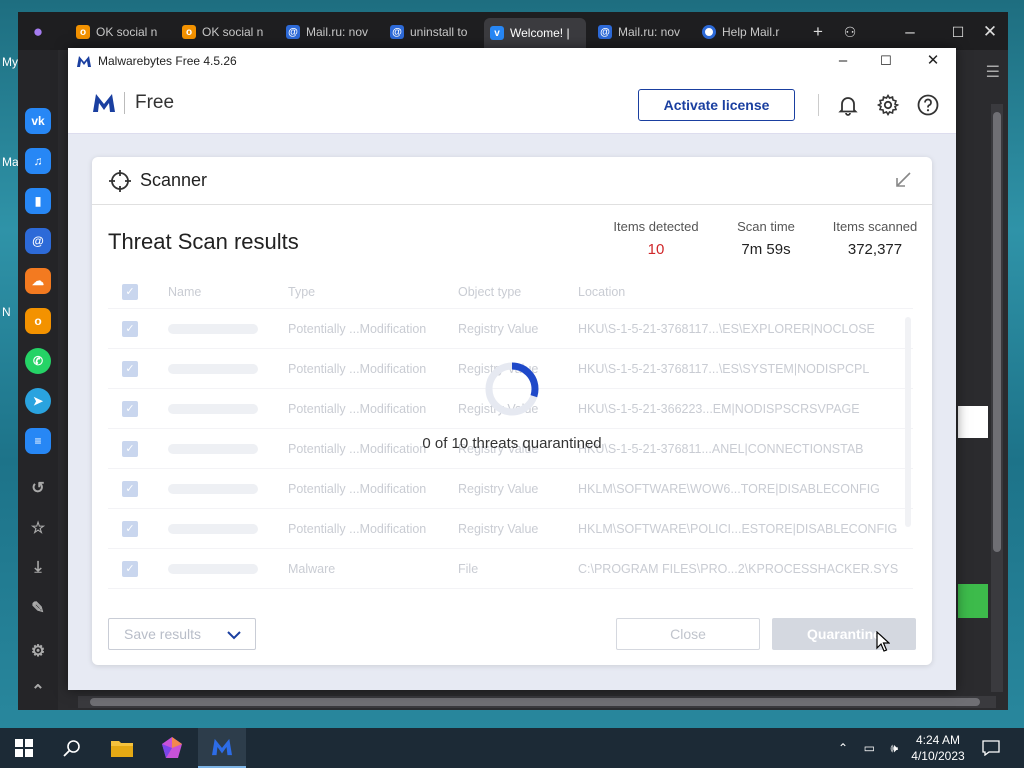 The image size is (1024, 768). Describe the element at coordinates (10, 80) in the screenshot. I see `desktop-label: My` at that location.